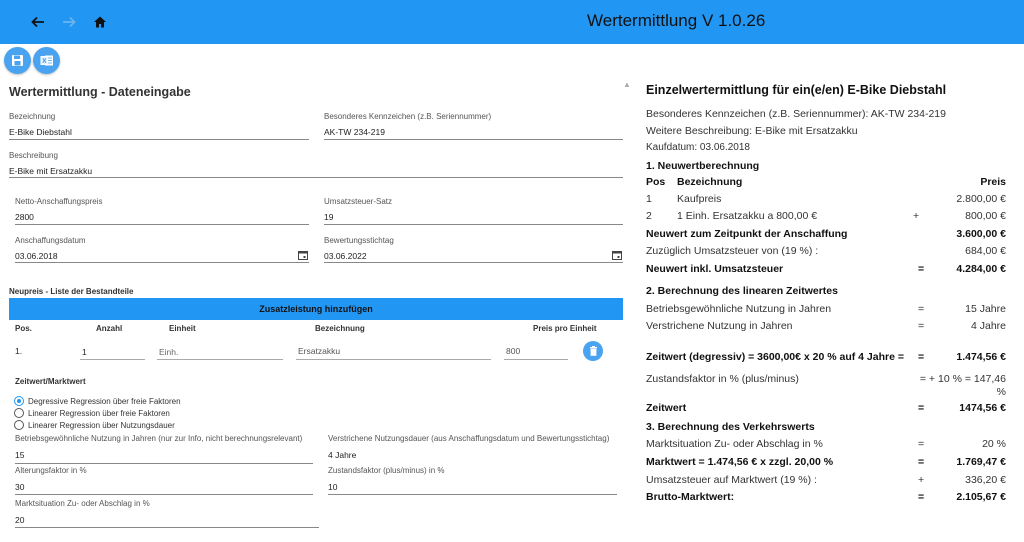 The image size is (1024, 542). What do you see at coordinates (50, 171) in the screenshot?
I see `beschreibung-field: E-Bike mit Ersatzakku` at bounding box center [50, 171].